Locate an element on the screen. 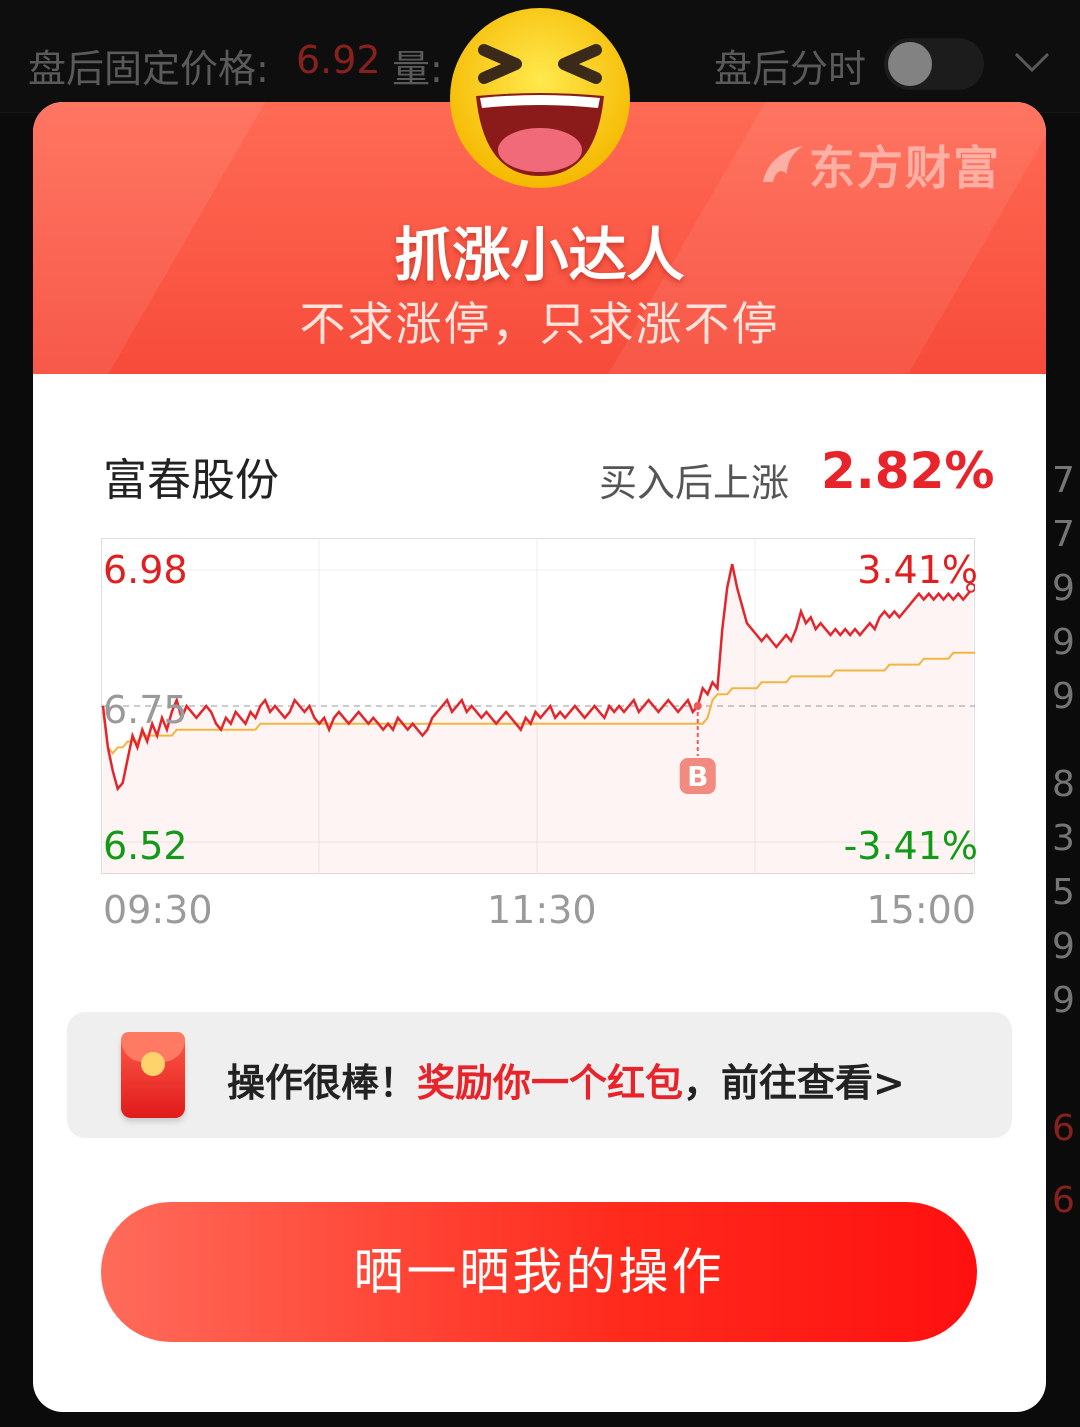 This screenshot has height=1427, width=1080. x-tick-close: 15:00 is located at coordinates (921, 910).